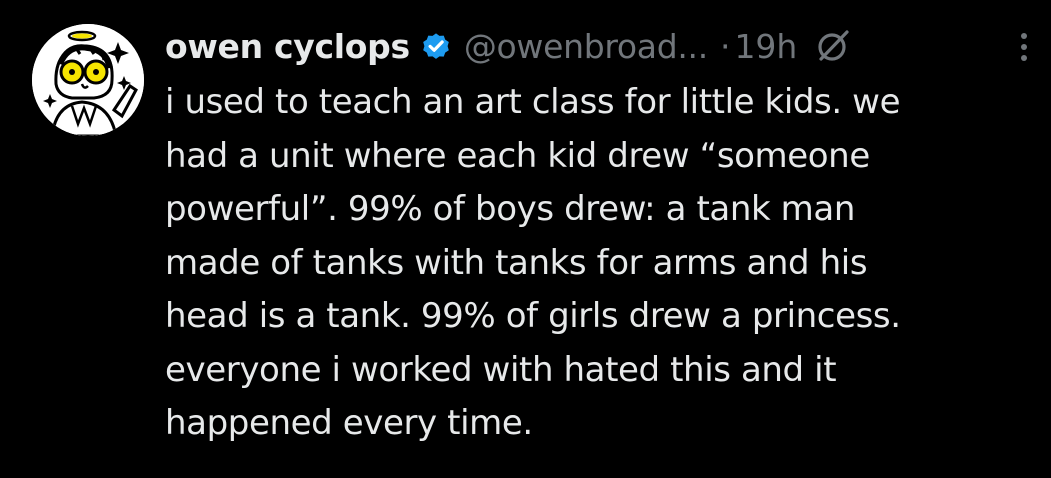 Image resolution: width=1051 pixels, height=478 pixels. Describe the element at coordinates (833, 46) in the screenshot. I see `grok-icon` at that location.